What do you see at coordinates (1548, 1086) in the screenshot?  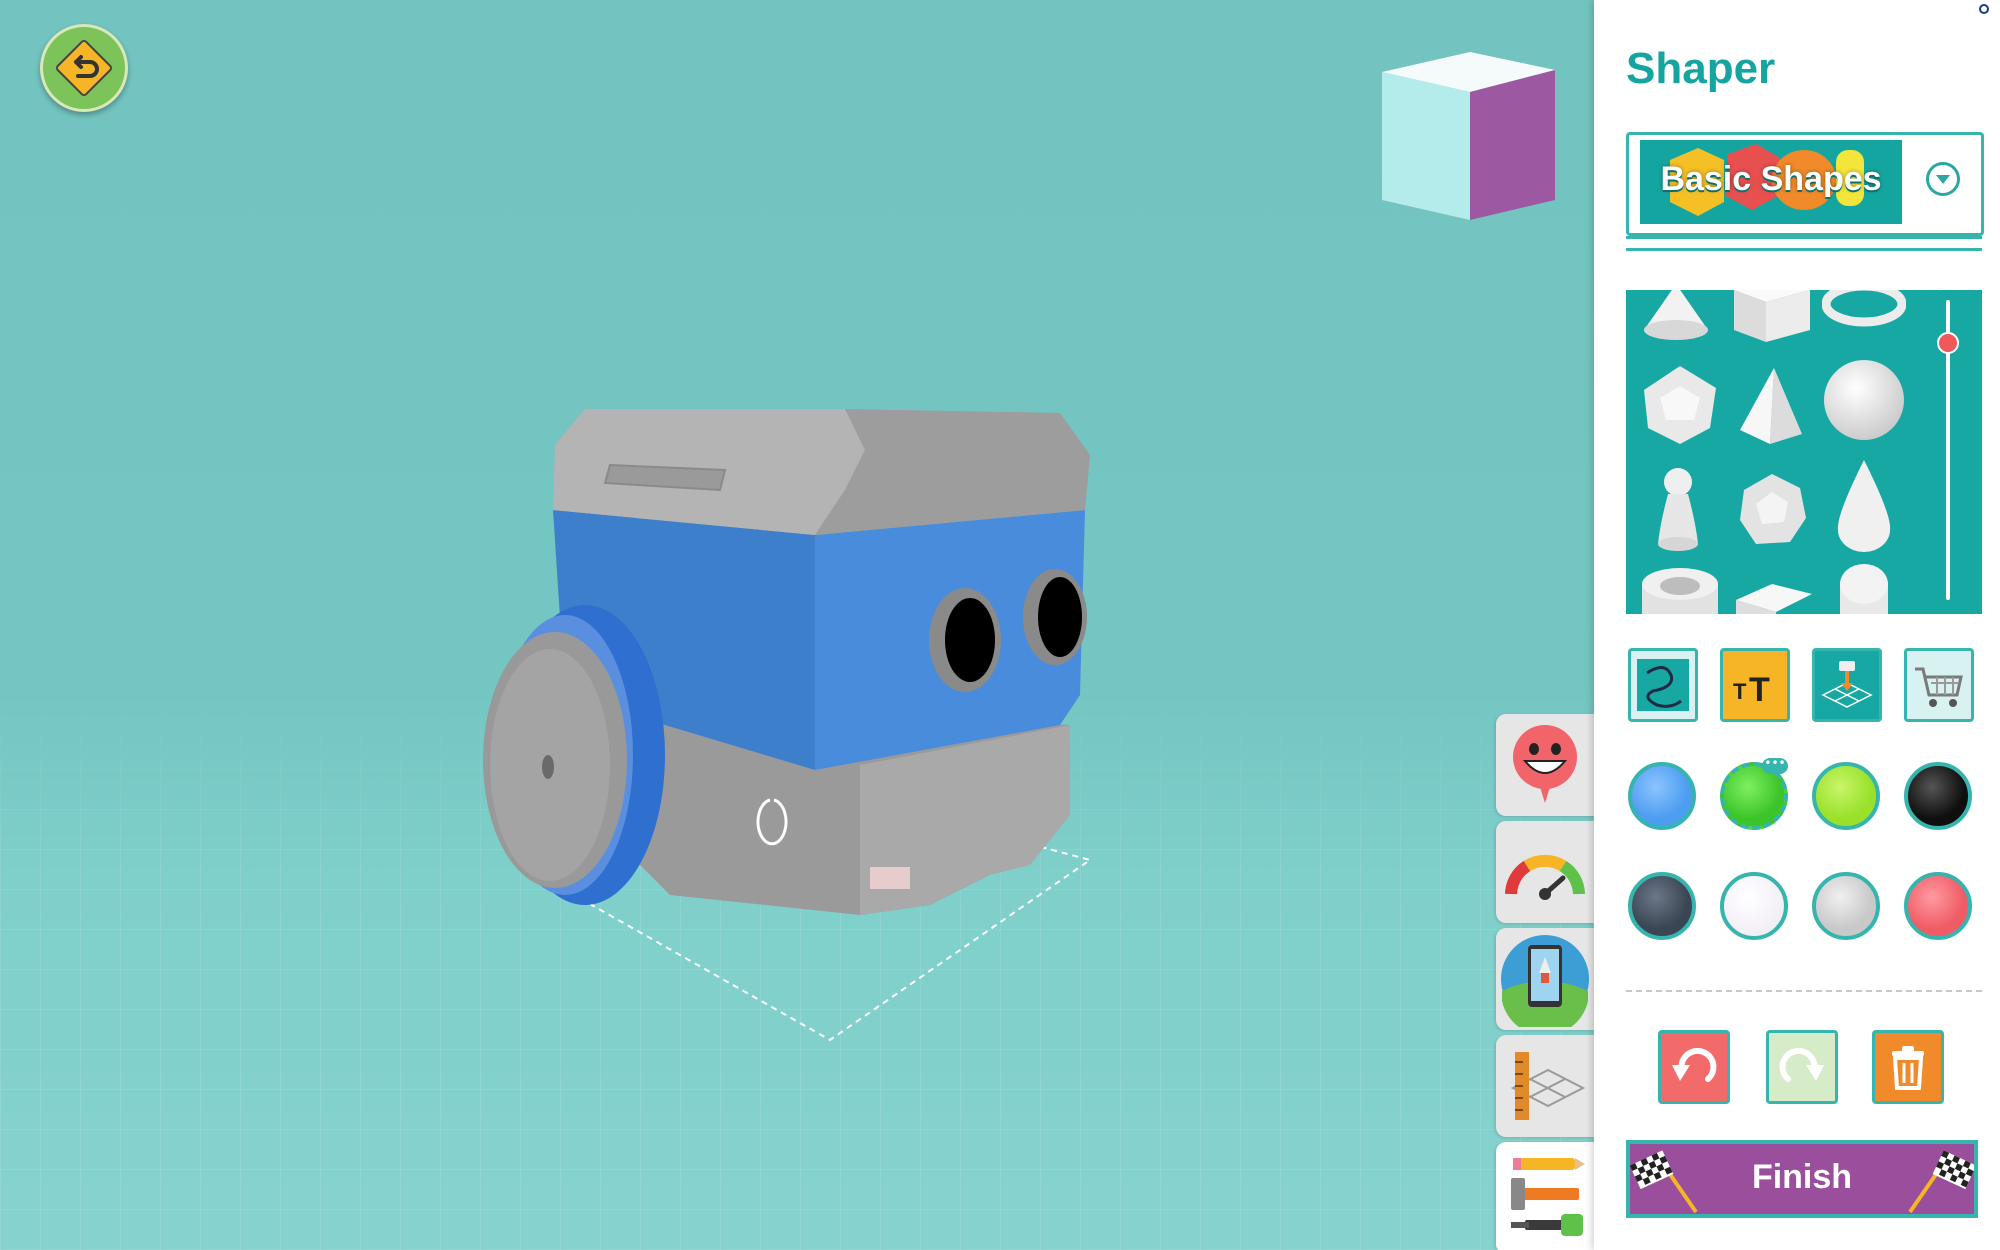 I see `ruler-grid-icon` at bounding box center [1548, 1086].